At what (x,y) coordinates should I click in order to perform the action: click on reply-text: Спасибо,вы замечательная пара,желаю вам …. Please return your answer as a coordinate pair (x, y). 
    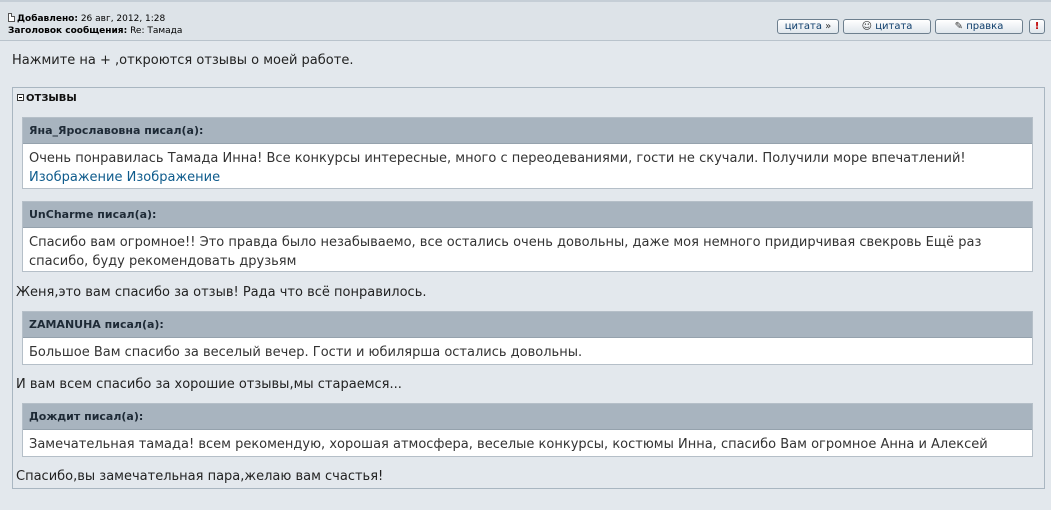
    Looking at the image, I should click on (200, 476).